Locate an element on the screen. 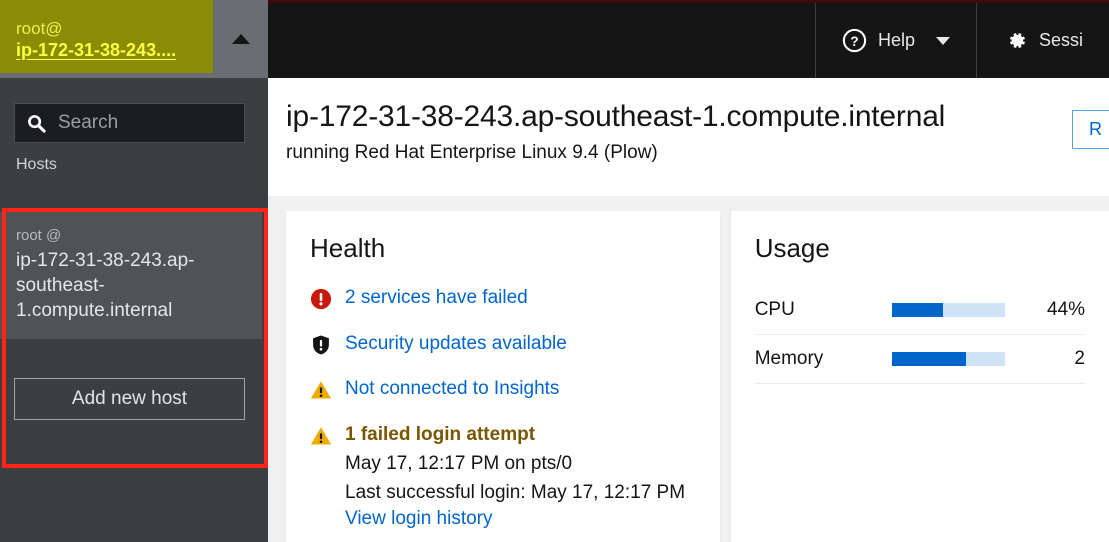  search-box: Search is located at coordinates (129, 123).